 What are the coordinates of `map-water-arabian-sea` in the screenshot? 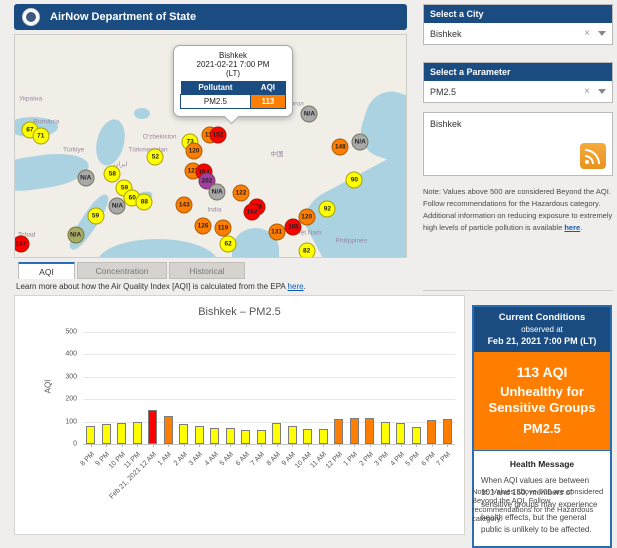 It's located at (158, 248).